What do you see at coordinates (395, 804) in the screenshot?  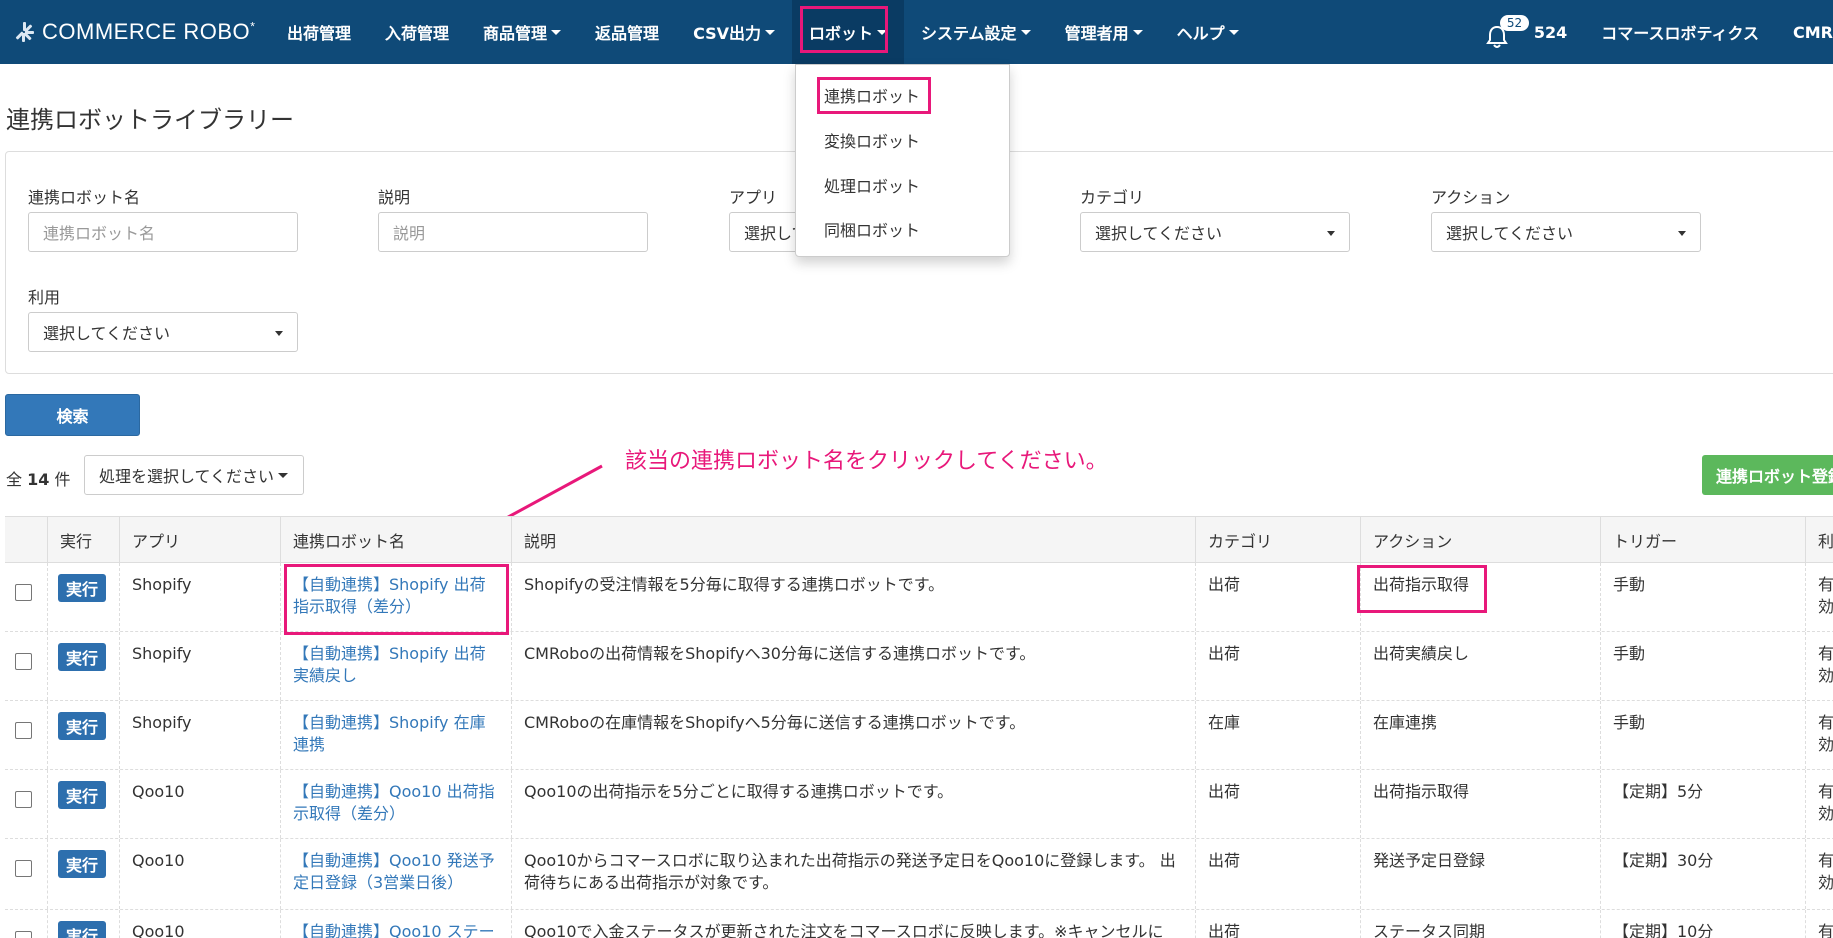 I see `robot-name-link: 【自動連携】Qoo10 出荷指示取得（差分）` at bounding box center [395, 804].